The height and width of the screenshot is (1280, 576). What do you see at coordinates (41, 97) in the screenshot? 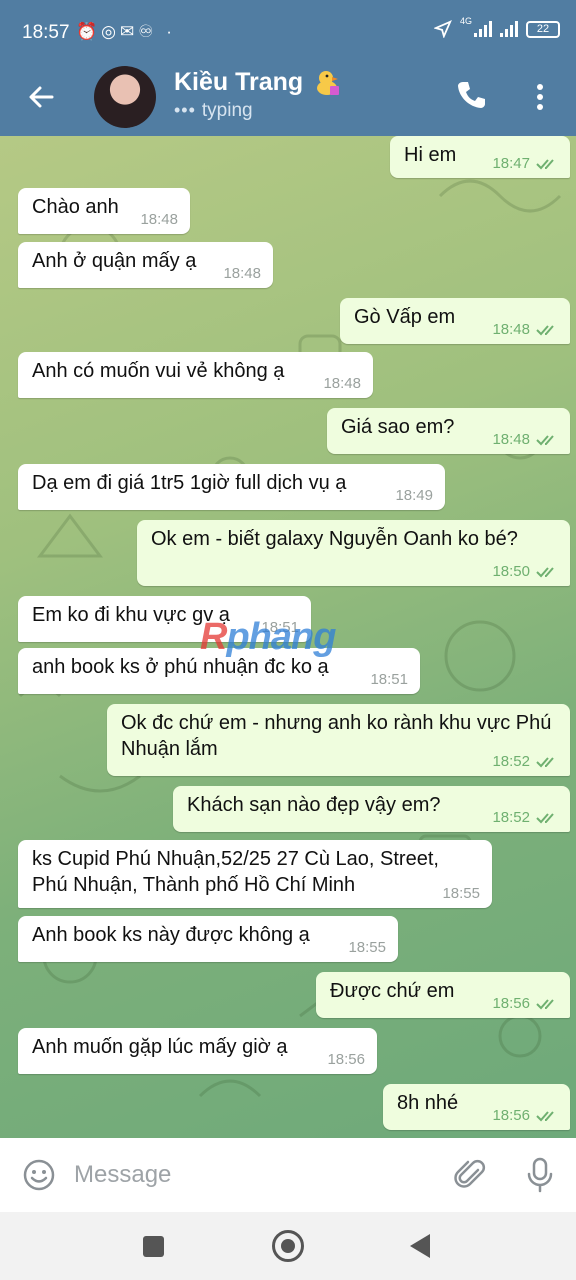
I see `back-arrow-icon` at bounding box center [41, 97].